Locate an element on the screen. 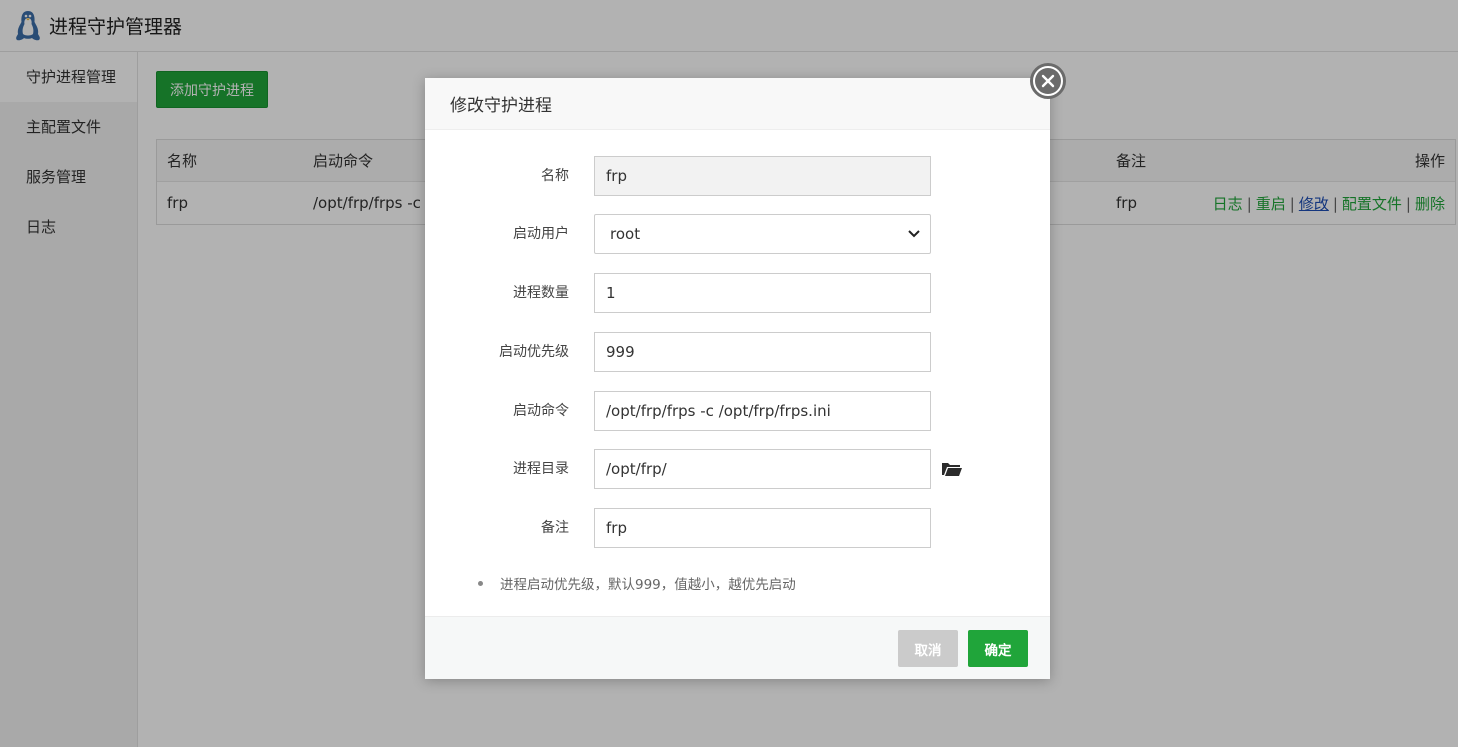  remark-field is located at coordinates (762, 528).